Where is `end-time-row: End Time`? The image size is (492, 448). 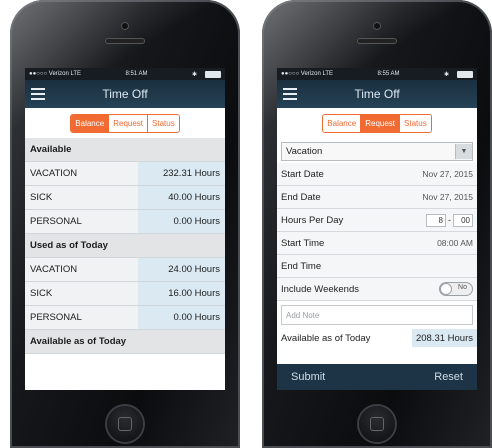
end-time-row: End Time is located at coordinates (377, 266).